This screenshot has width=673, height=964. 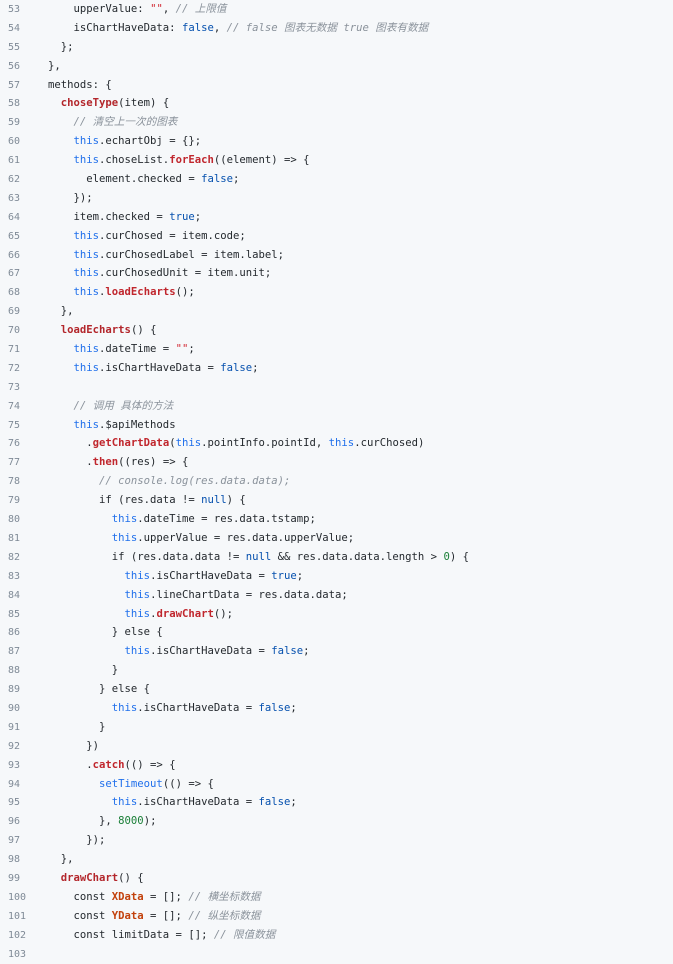 I want to click on code-token: isChartHaveData:, so click(x=115, y=27).